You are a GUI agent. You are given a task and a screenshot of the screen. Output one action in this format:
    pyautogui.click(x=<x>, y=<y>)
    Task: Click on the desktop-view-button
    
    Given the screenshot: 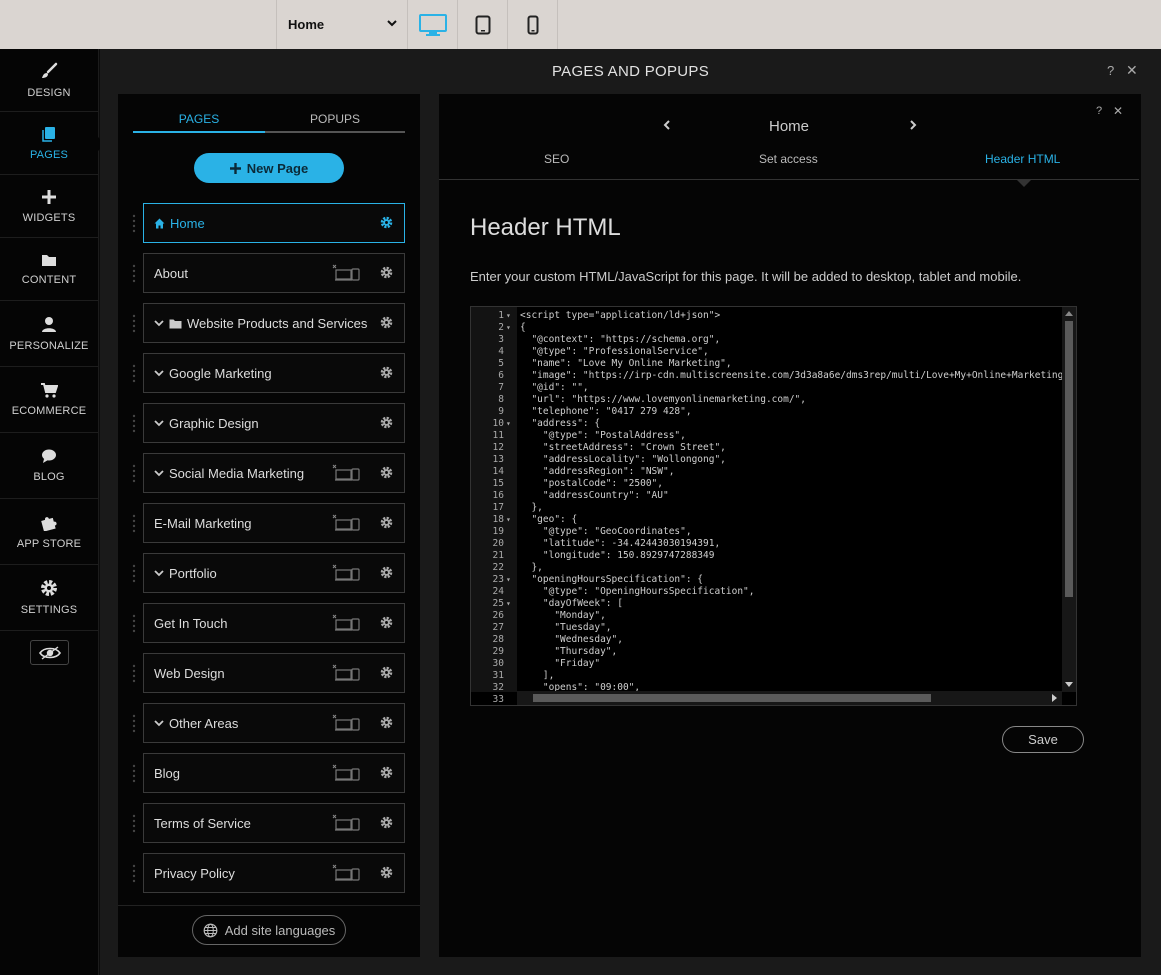 What is the action you would take?
    pyautogui.click(x=433, y=24)
    